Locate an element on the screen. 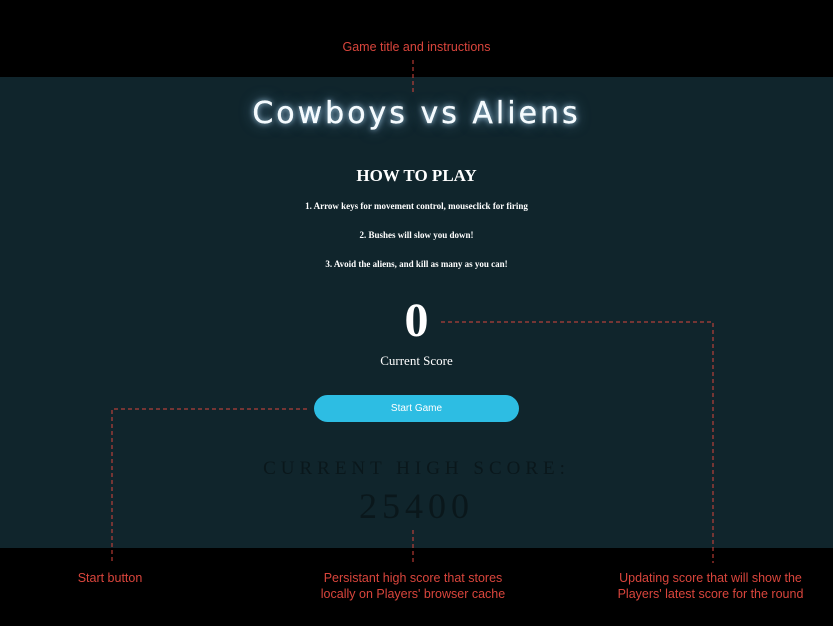  start-leader-line is located at coordinates (209, 485).